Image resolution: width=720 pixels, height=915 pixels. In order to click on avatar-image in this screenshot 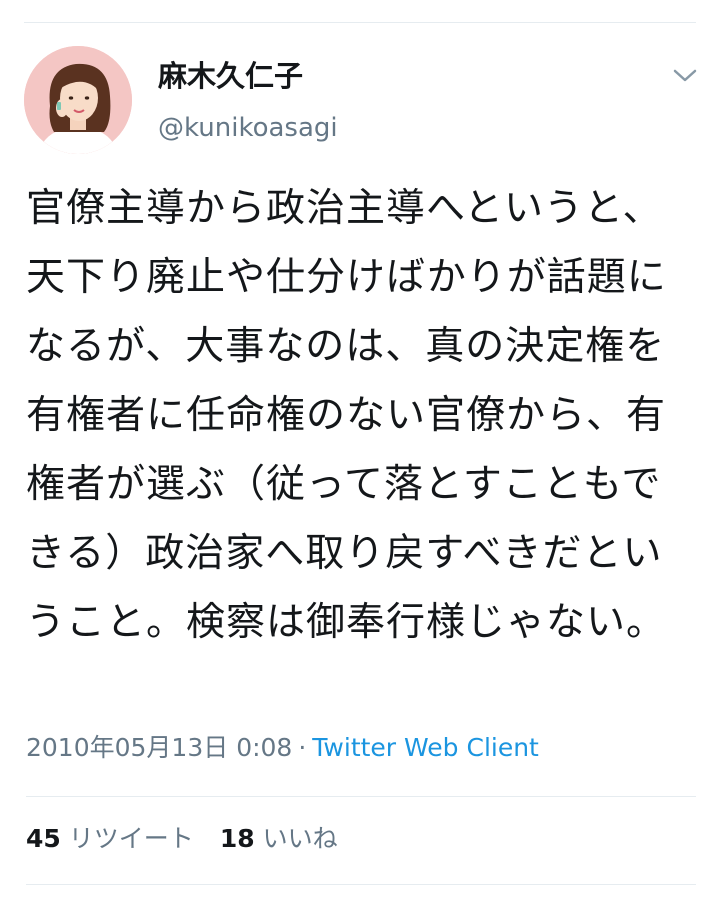, I will do `click(78, 100)`.